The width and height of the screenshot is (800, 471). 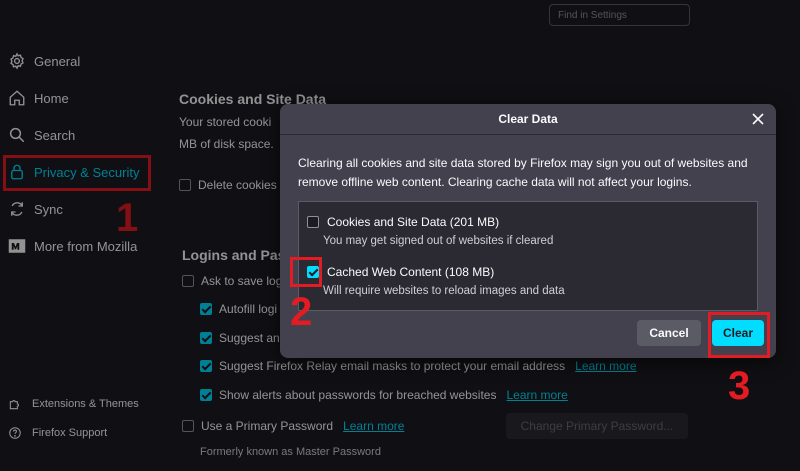 I want to click on dialog-divider, so click(x=528, y=134).